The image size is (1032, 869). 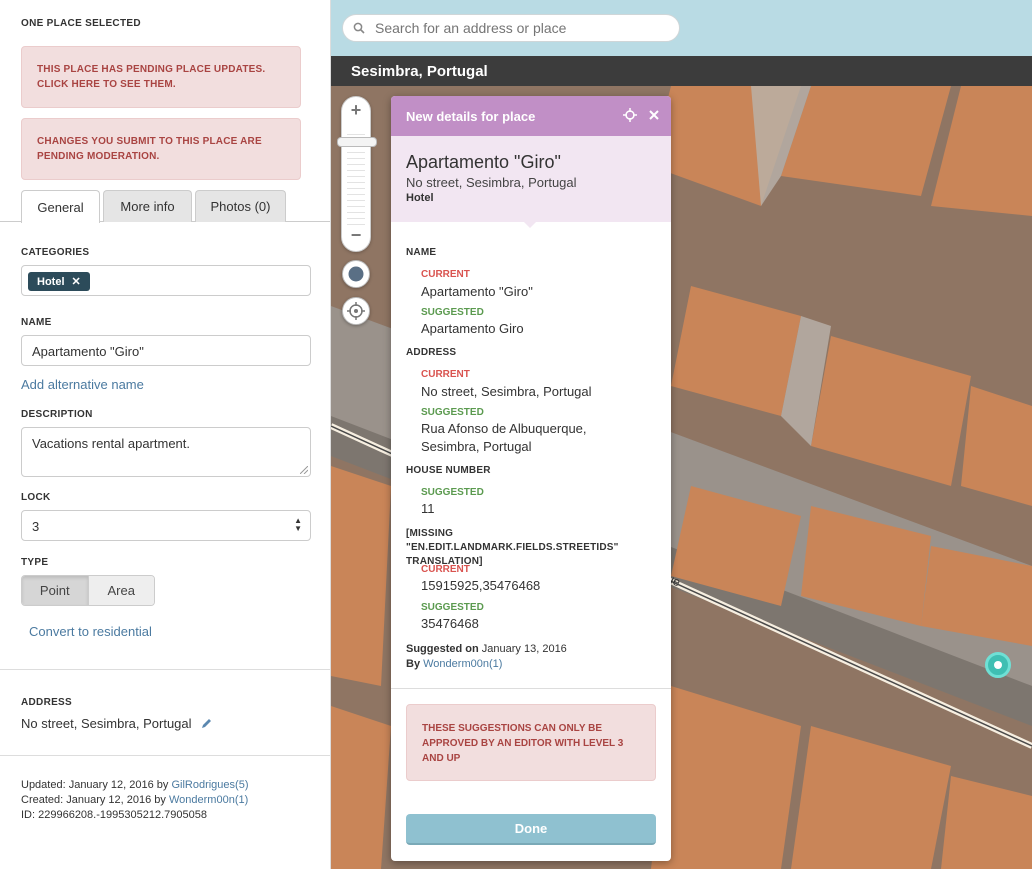 What do you see at coordinates (36, 322) in the screenshot?
I see `name-label: NAME` at bounding box center [36, 322].